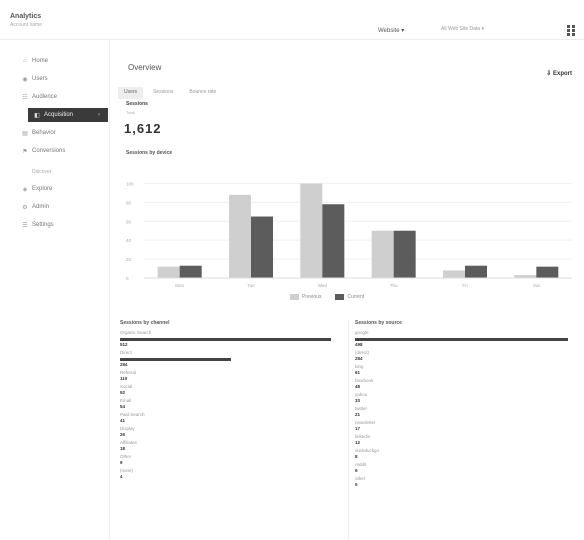 This screenshot has width=584, height=540. What do you see at coordinates (463, 398) in the screenshot?
I see `table-row: yahoo 33` at bounding box center [463, 398].